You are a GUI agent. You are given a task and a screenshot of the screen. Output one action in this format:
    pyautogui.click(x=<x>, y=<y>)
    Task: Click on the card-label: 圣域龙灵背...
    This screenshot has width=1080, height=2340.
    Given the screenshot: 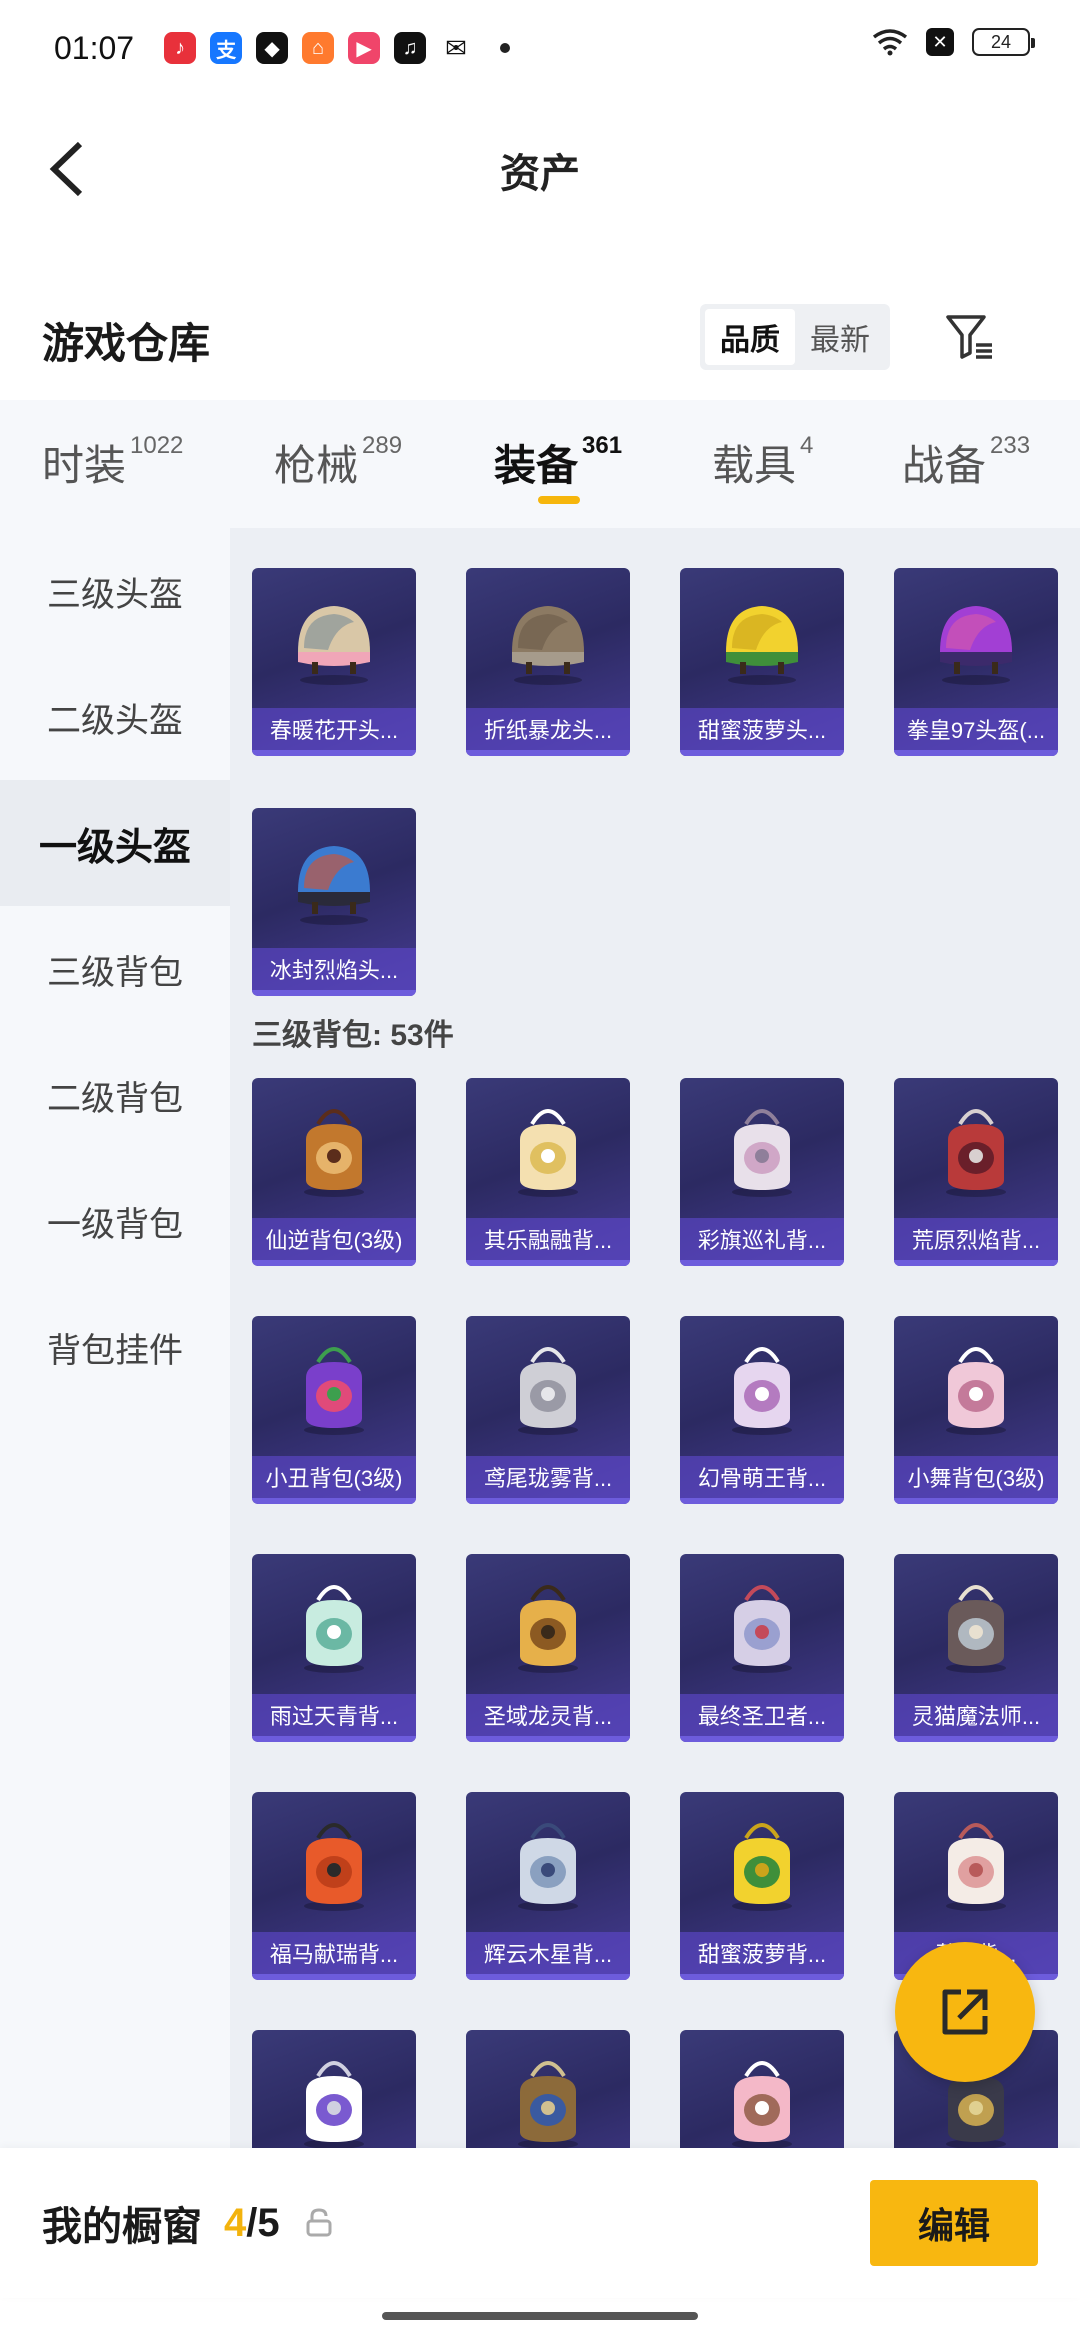 What is the action you would take?
    pyautogui.click(x=548, y=1715)
    